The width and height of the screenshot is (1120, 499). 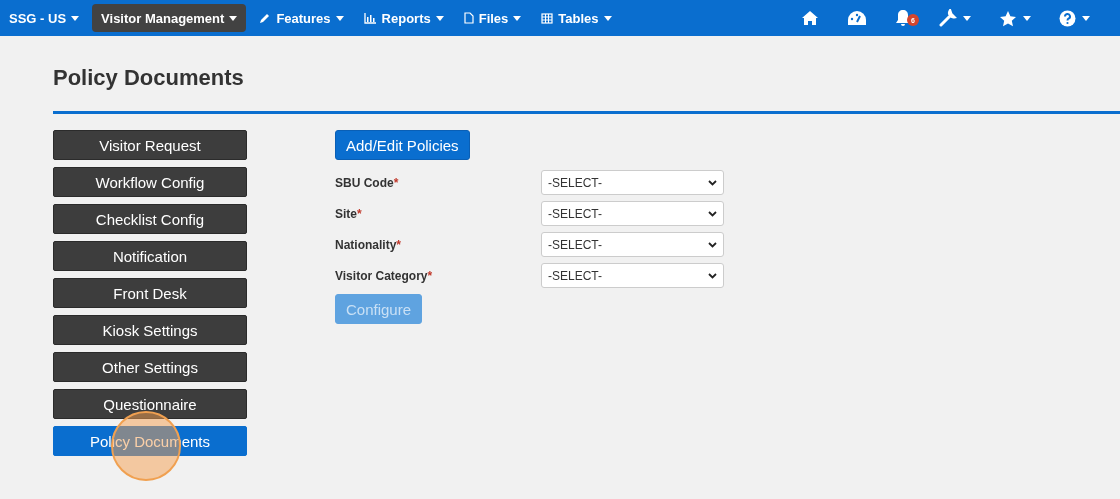 What do you see at coordinates (149, 78) in the screenshot?
I see `page-title: Policy Documents` at bounding box center [149, 78].